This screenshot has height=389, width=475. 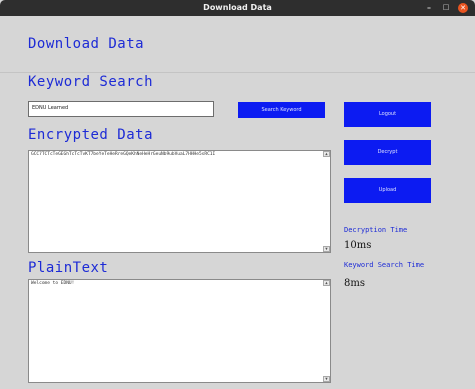 I want to click on keyword-search-time-value: 8ms, so click(x=354, y=283).